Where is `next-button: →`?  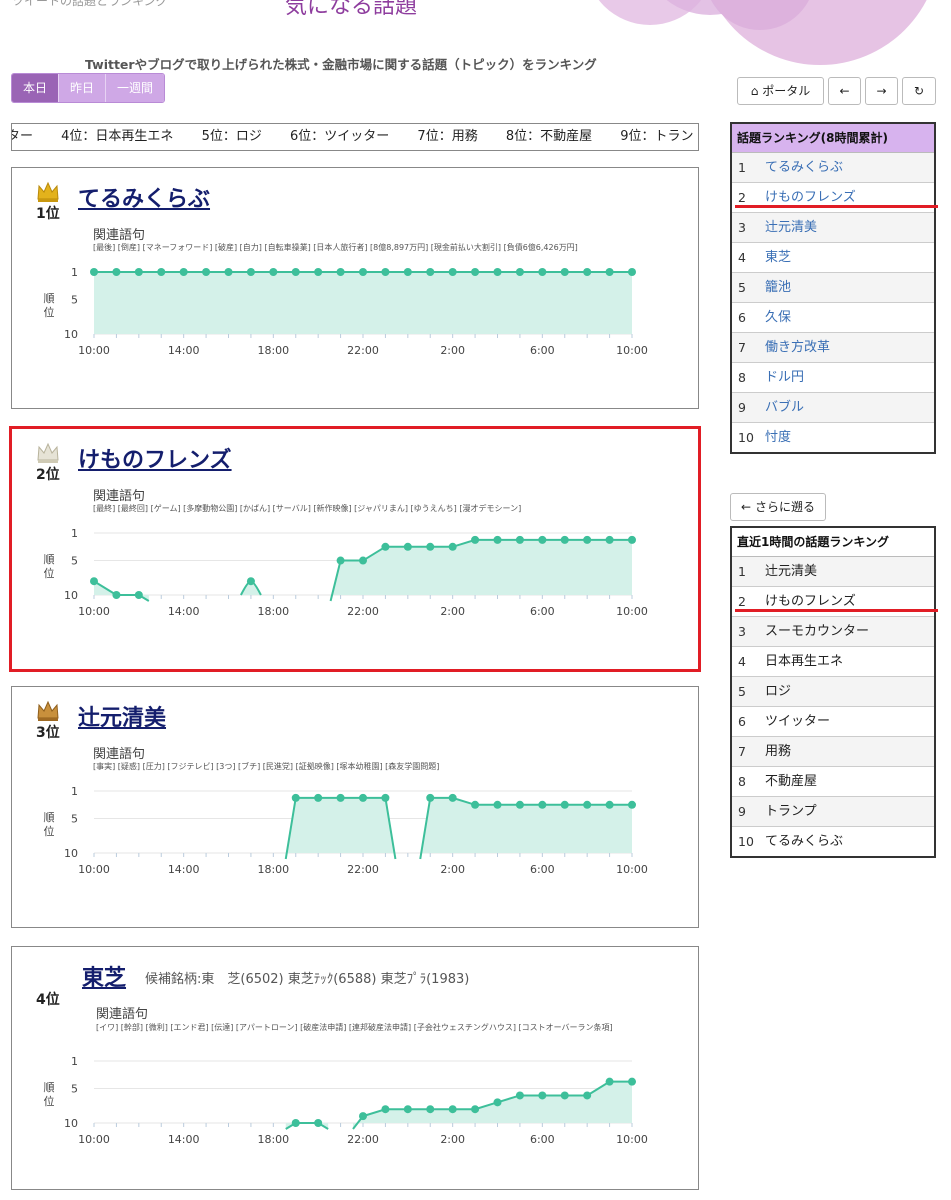 next-button: → is located at coordinates (881, 91).